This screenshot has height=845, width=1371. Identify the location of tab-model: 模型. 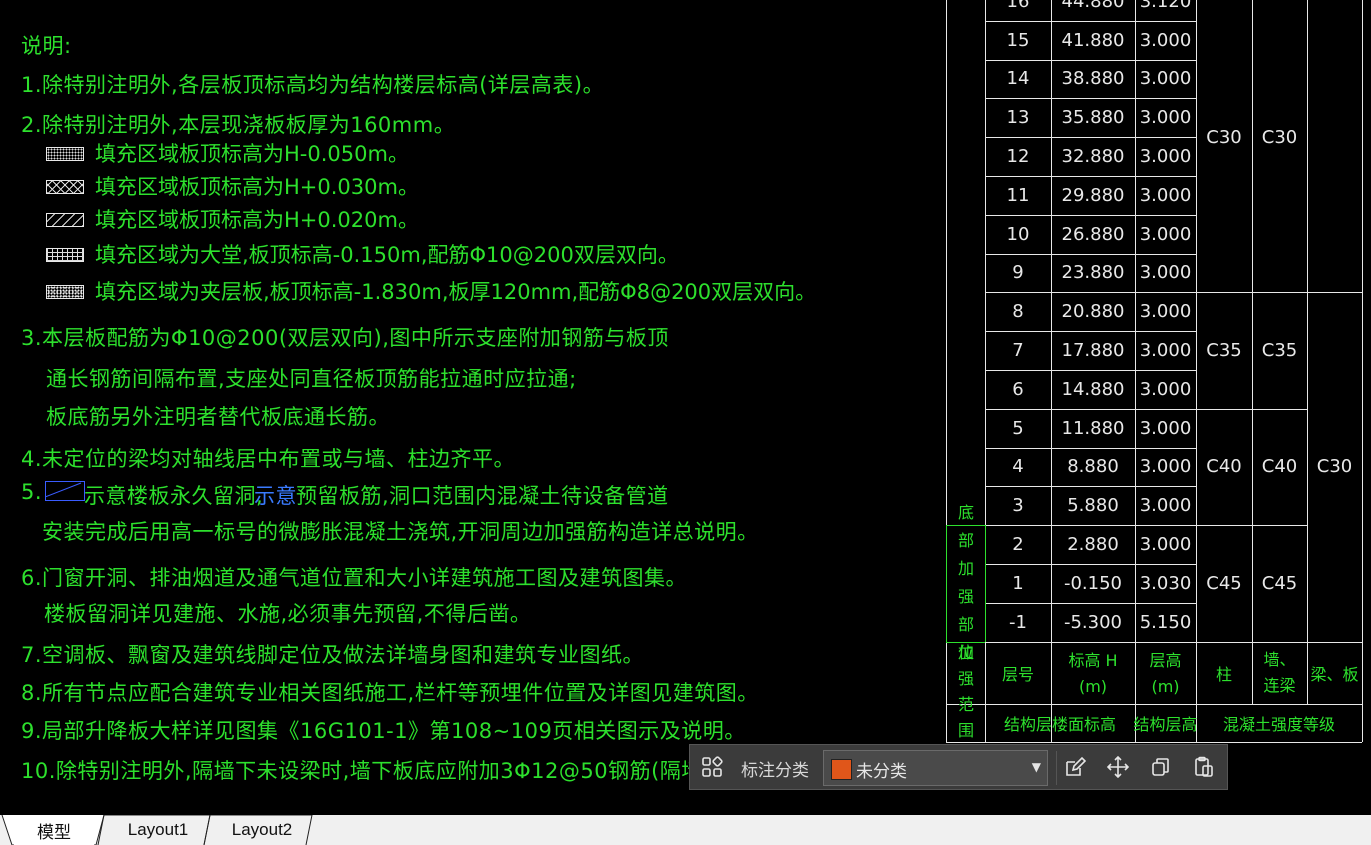
(54, 830).